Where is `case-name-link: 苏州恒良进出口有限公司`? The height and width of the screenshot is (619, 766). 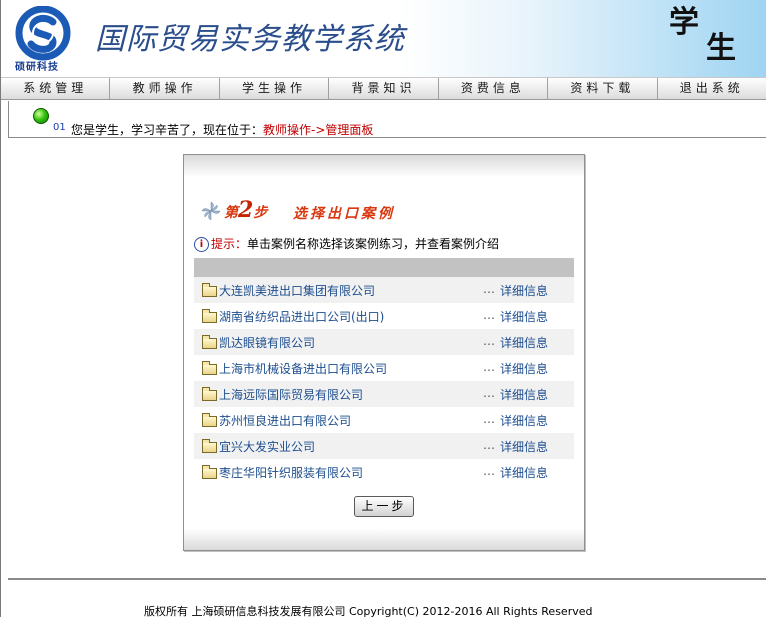 case-name-link: 苏州恒良进出口有限公司 is located at coordinates (285, 420).